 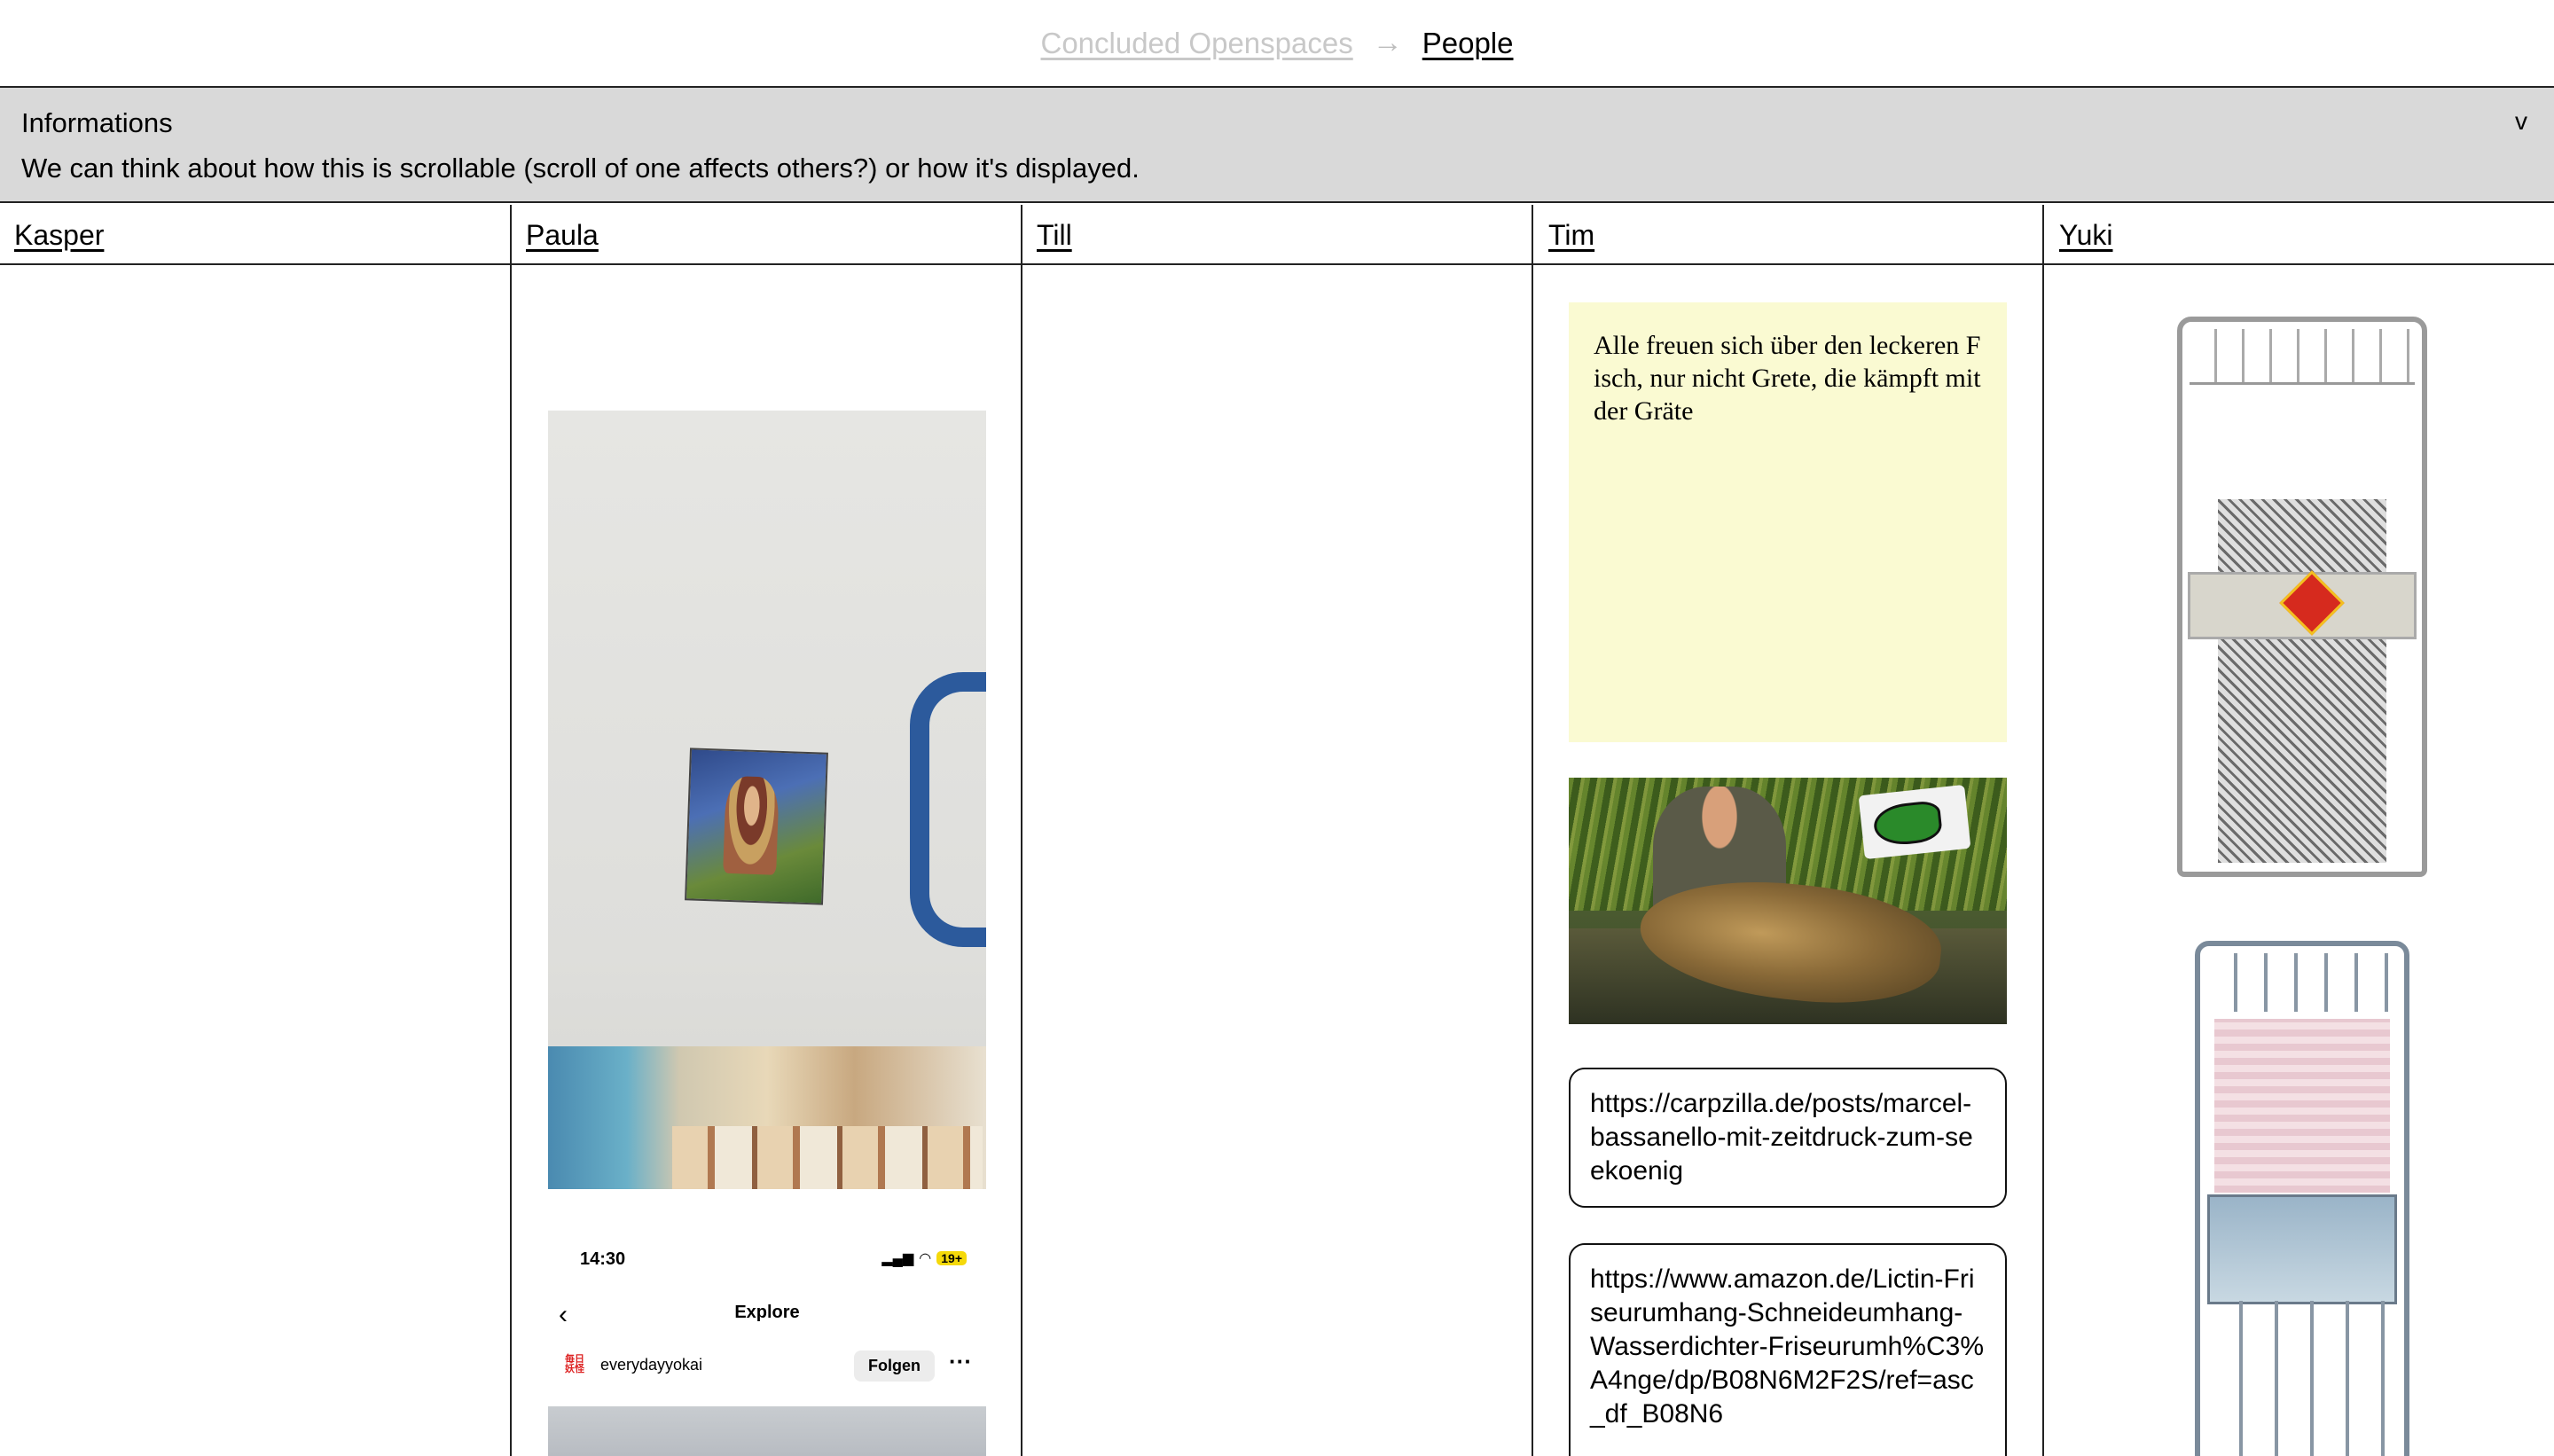 What do you see at coordinates (897, 1258) in the screenshot?
I see `signal-icon: ▂▄▆` at bounding box center [897, 1258].